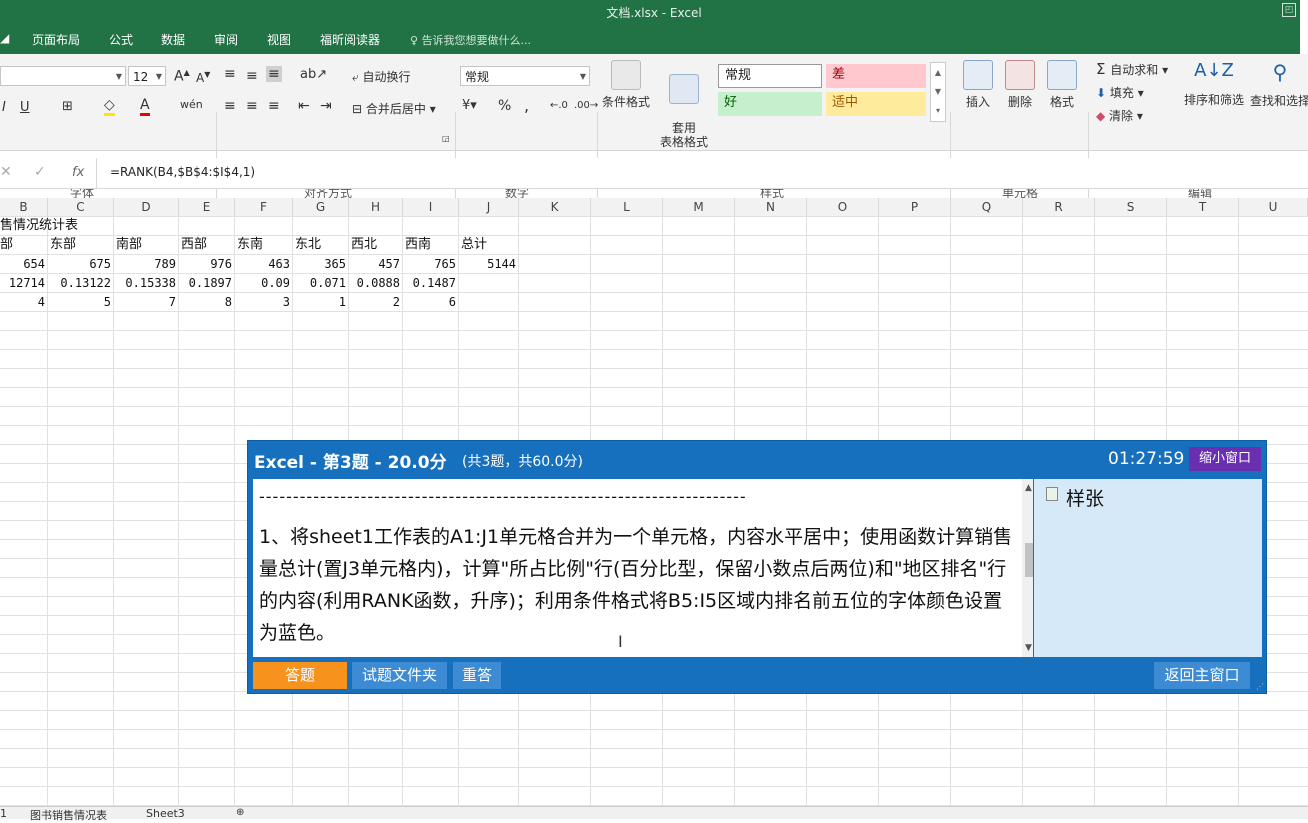  Describe the element at coordinates (121, 39) in the screenshot. I see `tab-formulas: 公式` at that location.